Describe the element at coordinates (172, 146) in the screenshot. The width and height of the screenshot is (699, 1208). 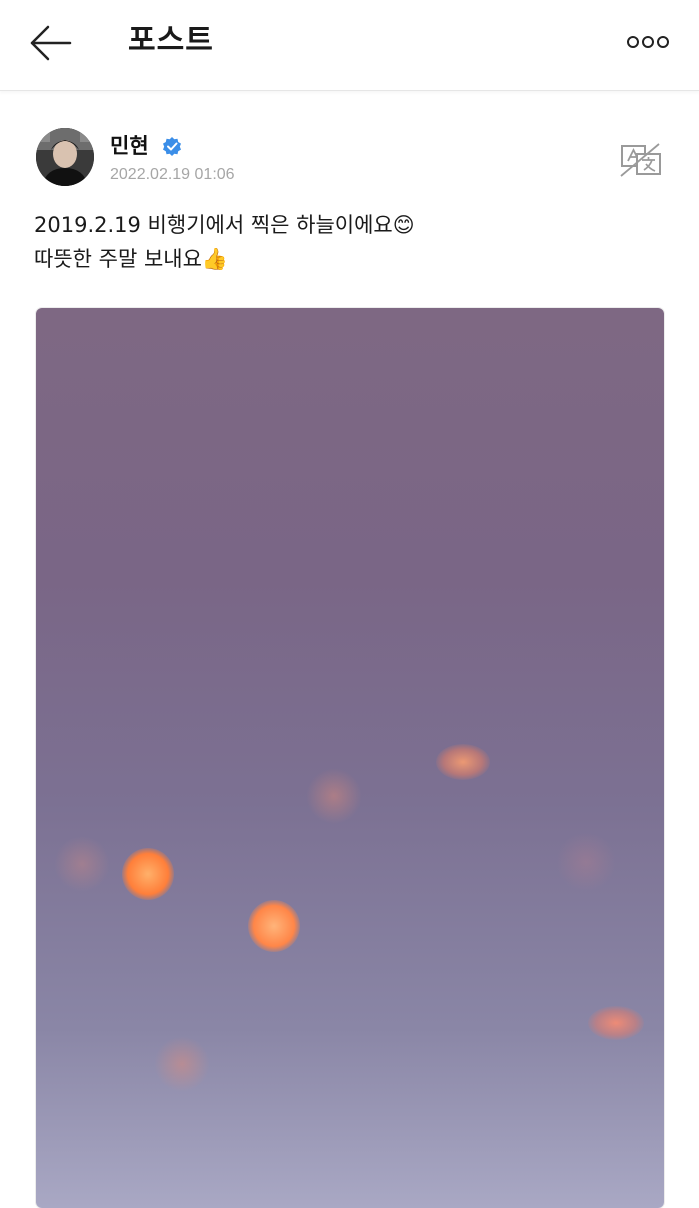
I see `verified-badge-icon` at that location.